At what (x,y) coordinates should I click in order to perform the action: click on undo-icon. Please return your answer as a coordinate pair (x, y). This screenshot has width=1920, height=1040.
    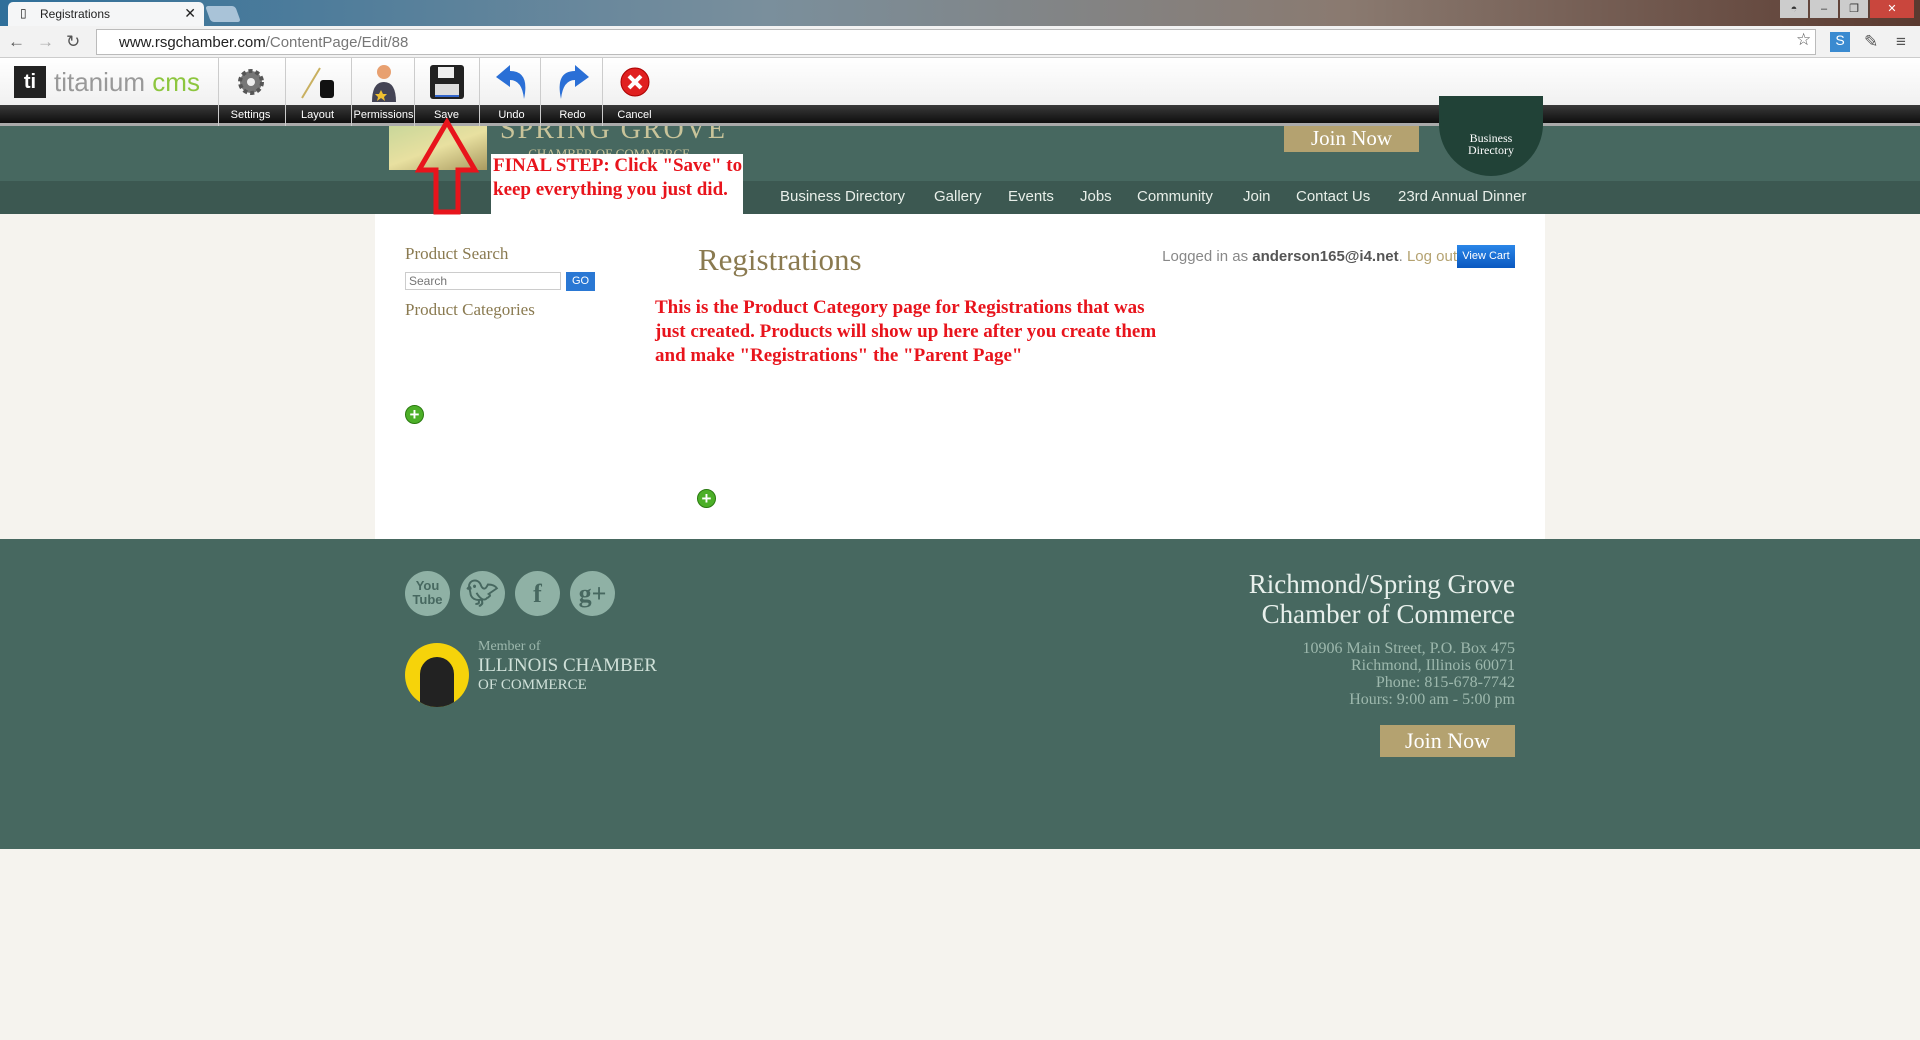
    Looking at the image, I should click on (511, 81).